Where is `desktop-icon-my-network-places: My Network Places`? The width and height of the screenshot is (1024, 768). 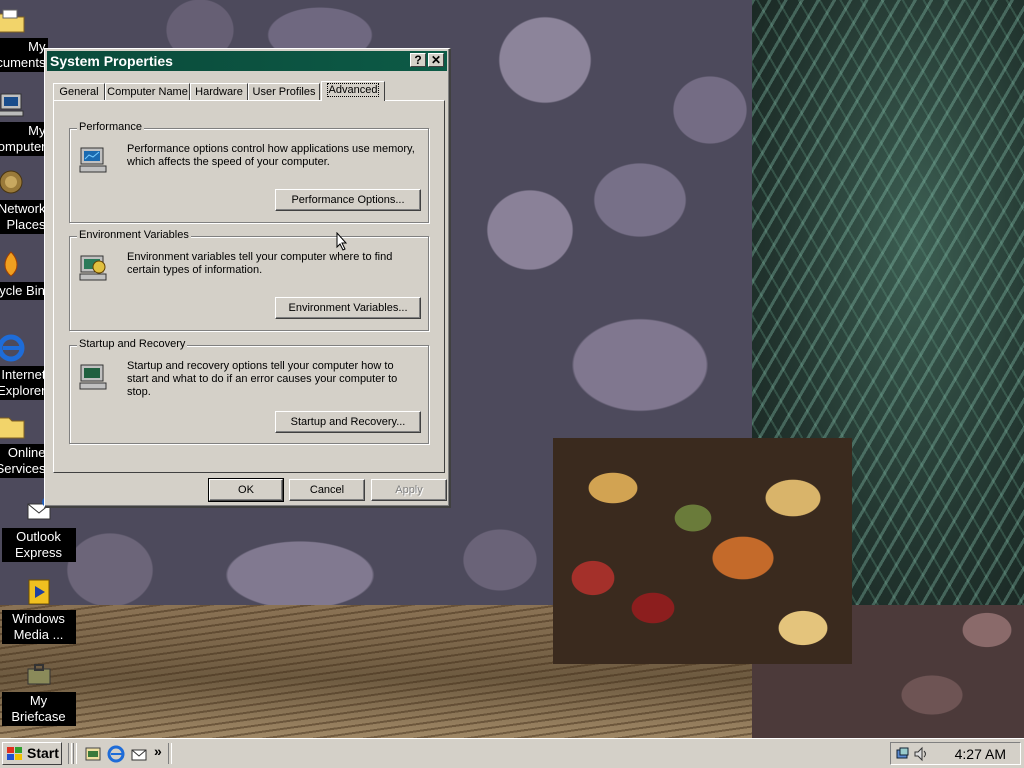
desktop-icon-my-network-places: My Network Places is located at coordinates (24, 200).